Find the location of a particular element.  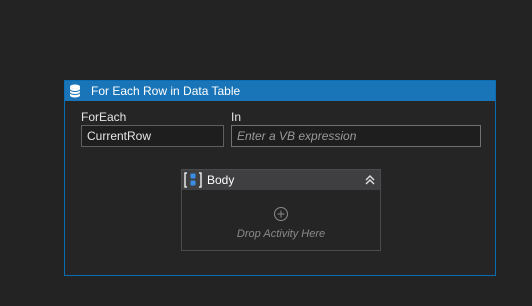

body-container: Body Drop Activity Here is located at coordinates (281, 210).